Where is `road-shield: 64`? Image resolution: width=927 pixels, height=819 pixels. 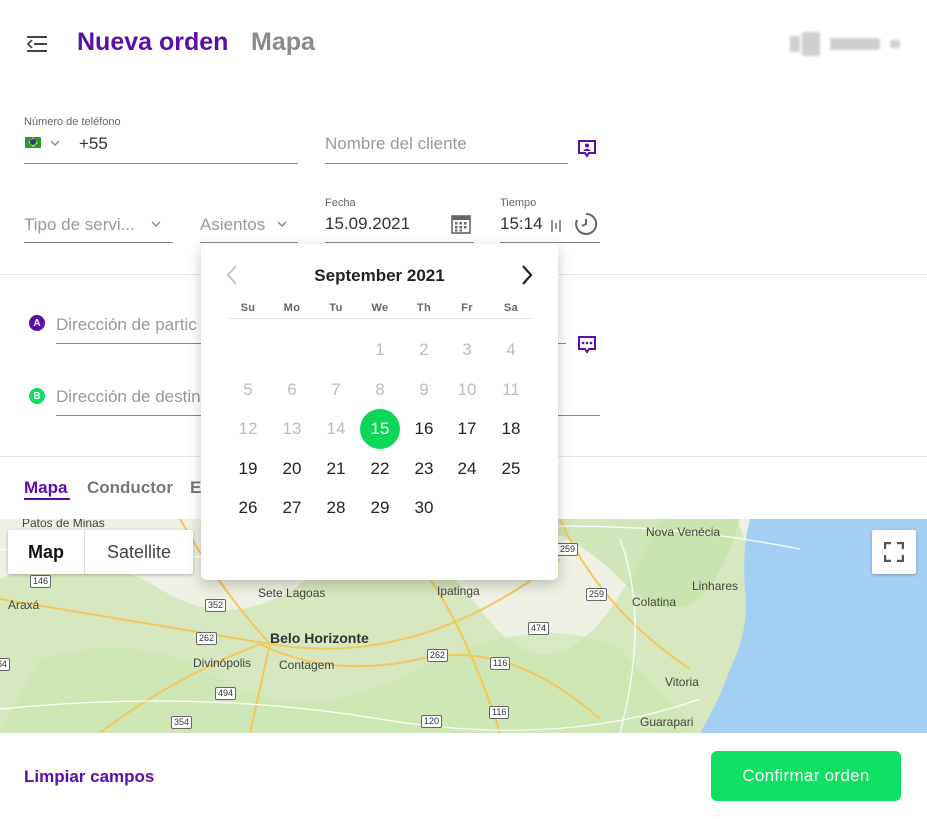 road-shield: 64 is located at coordinates (5, 664).